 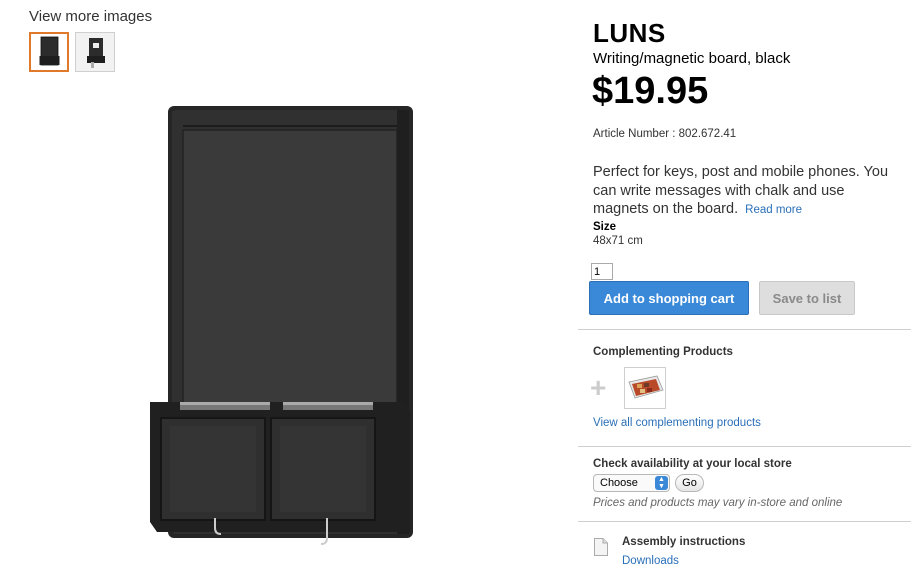 What do you see at coordinates (692, 464) in the screenshot?
I see `availability-title: Check availability at your local store` at bounding box center [692, 464].